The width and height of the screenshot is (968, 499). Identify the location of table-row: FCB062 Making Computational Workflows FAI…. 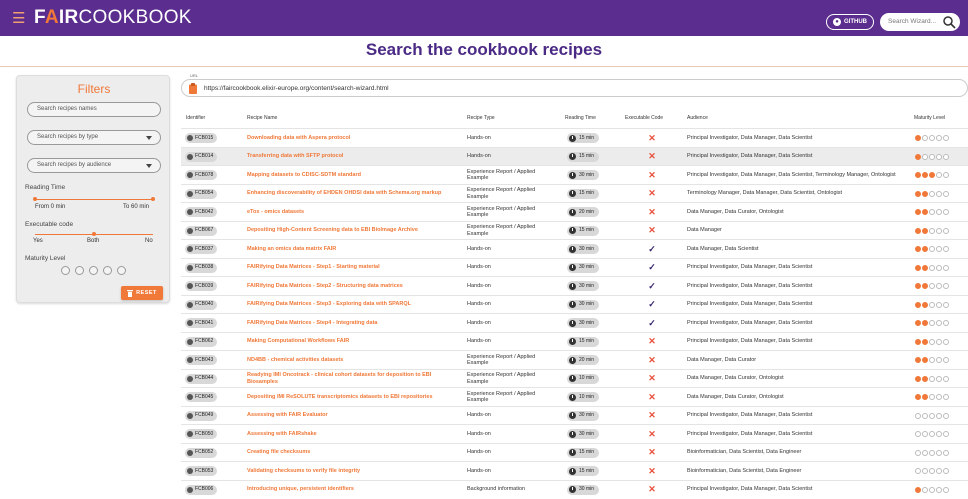
(574, 340).